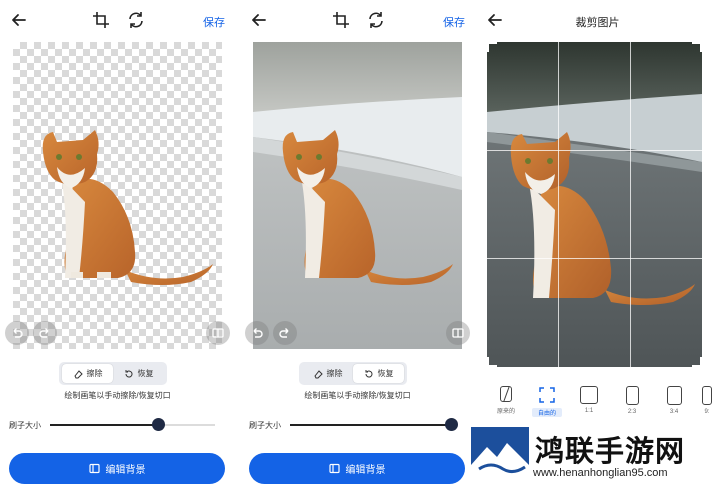 The width and height of the screenshot is (715, 485). What do you see at coordinates (707, 412) in the screenshot?
I see `ratio-label: 9:` at bounding box center [707, 412].